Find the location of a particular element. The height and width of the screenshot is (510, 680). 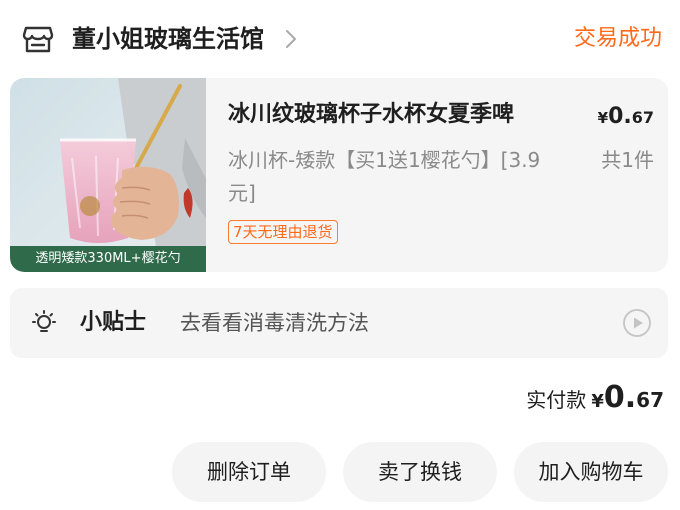

price-currency: ¥ is located at coordinates (603, 118).